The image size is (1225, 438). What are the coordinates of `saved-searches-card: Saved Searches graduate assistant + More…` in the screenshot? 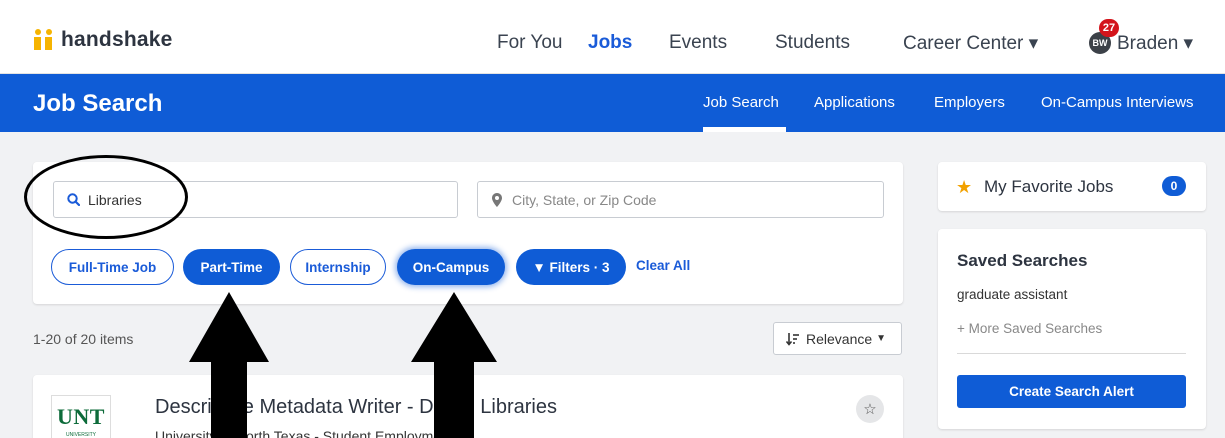 It's located at (1072, 329).